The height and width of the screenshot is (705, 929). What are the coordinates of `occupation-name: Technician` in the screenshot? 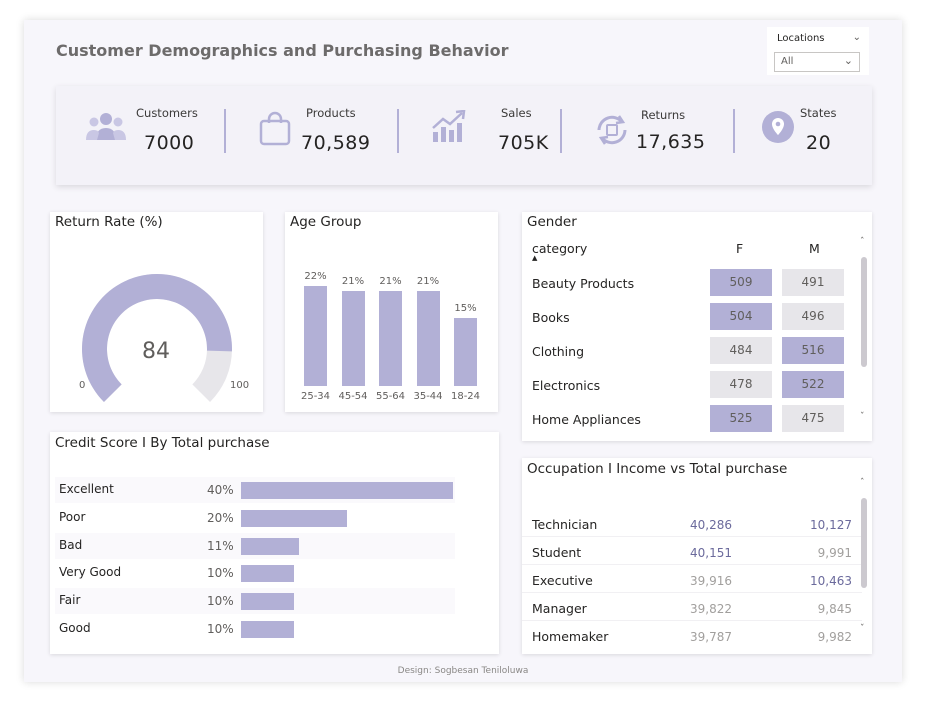 It's located at (565, 524).